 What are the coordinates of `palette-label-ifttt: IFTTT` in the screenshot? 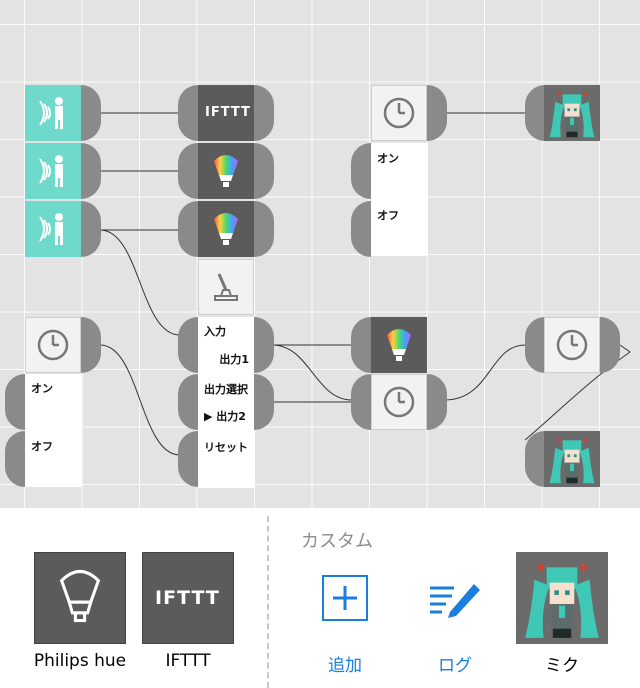 It's located at (188, 661).